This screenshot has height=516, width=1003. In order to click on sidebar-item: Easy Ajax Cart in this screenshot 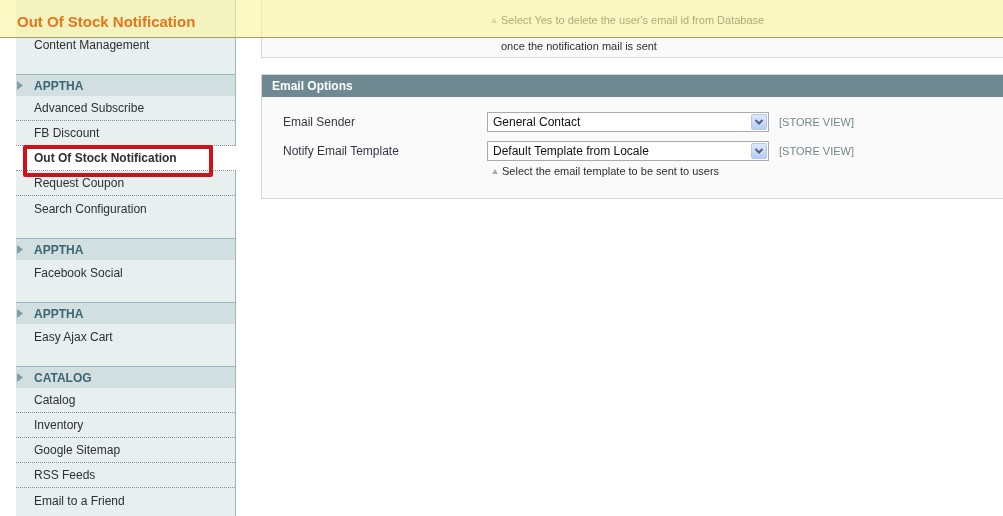, I will do `click(125, 336)`.